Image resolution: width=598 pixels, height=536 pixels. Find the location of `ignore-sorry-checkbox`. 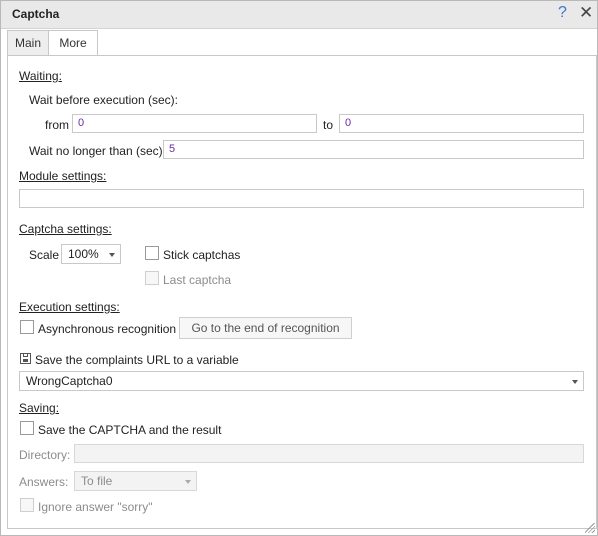

ignore-sorry-checkbox is located at coordinates (27, 505).